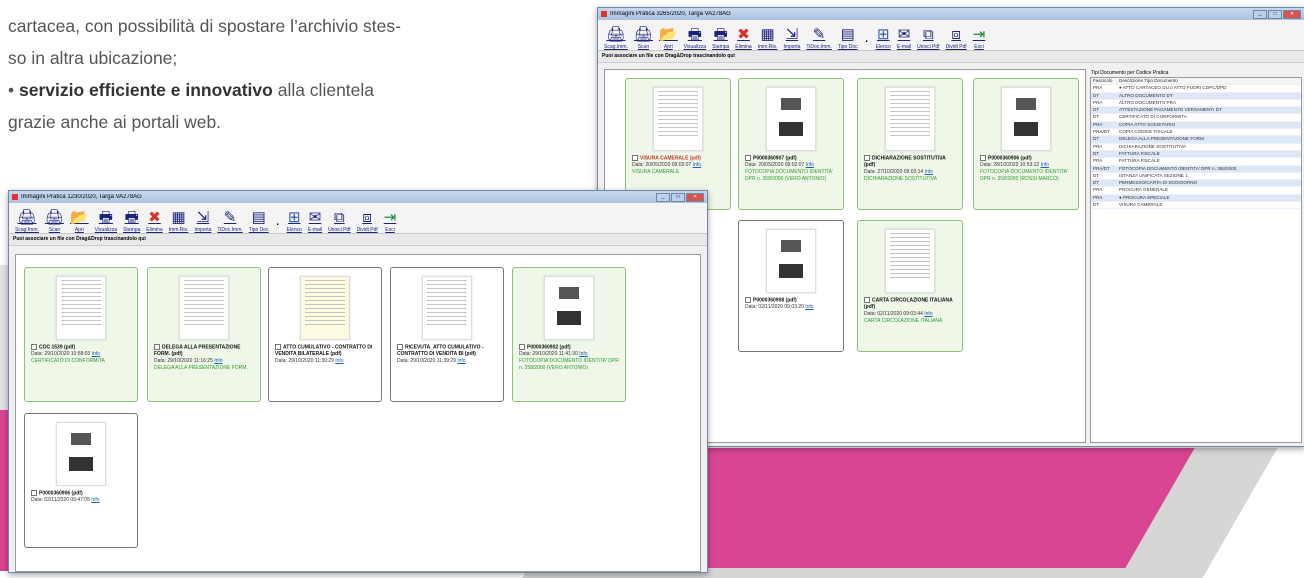 This screenshot has height=578, width=1304. Describe the element at coordinates (1196, 206) in the screenshot. I see `table-row: DT VISURA CAMERALE` at that location.